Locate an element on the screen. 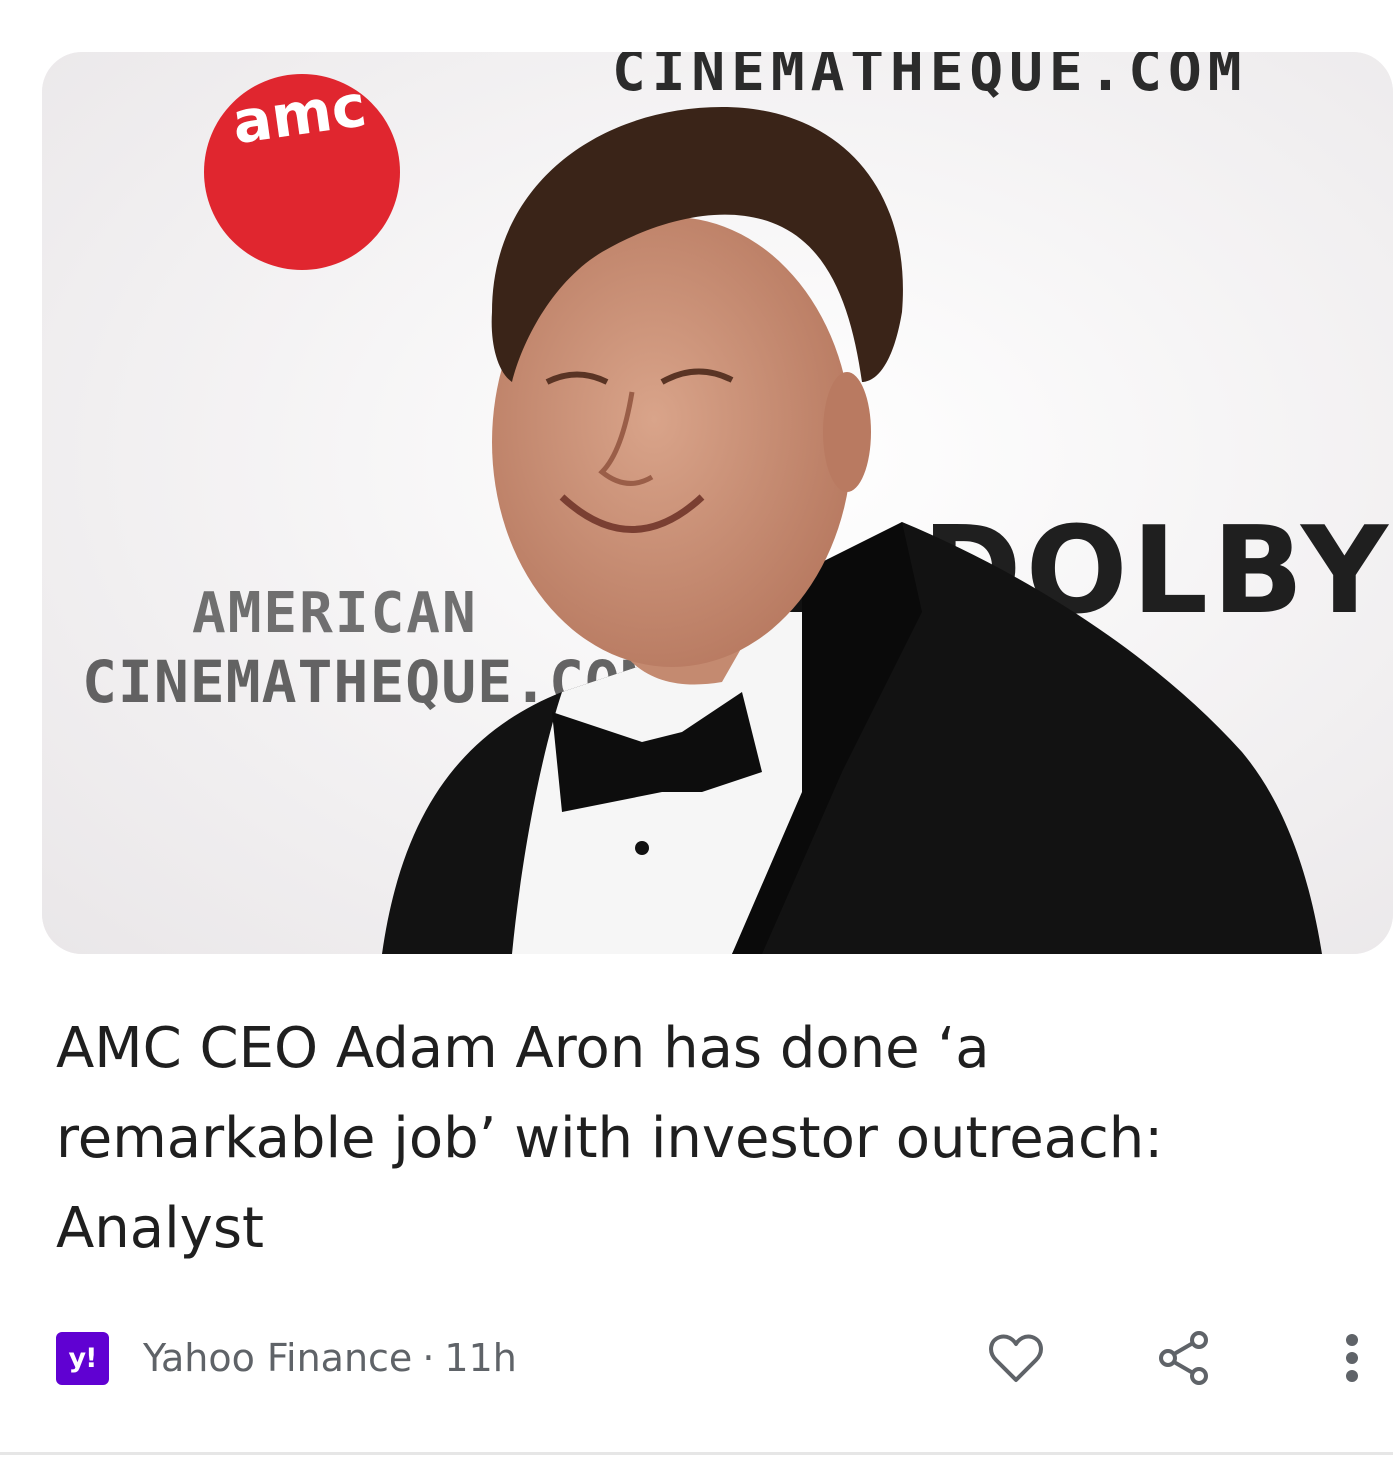 The width and height of the screenshot is (1393, 1473). share-button is located at coordinates (1184, 1358).